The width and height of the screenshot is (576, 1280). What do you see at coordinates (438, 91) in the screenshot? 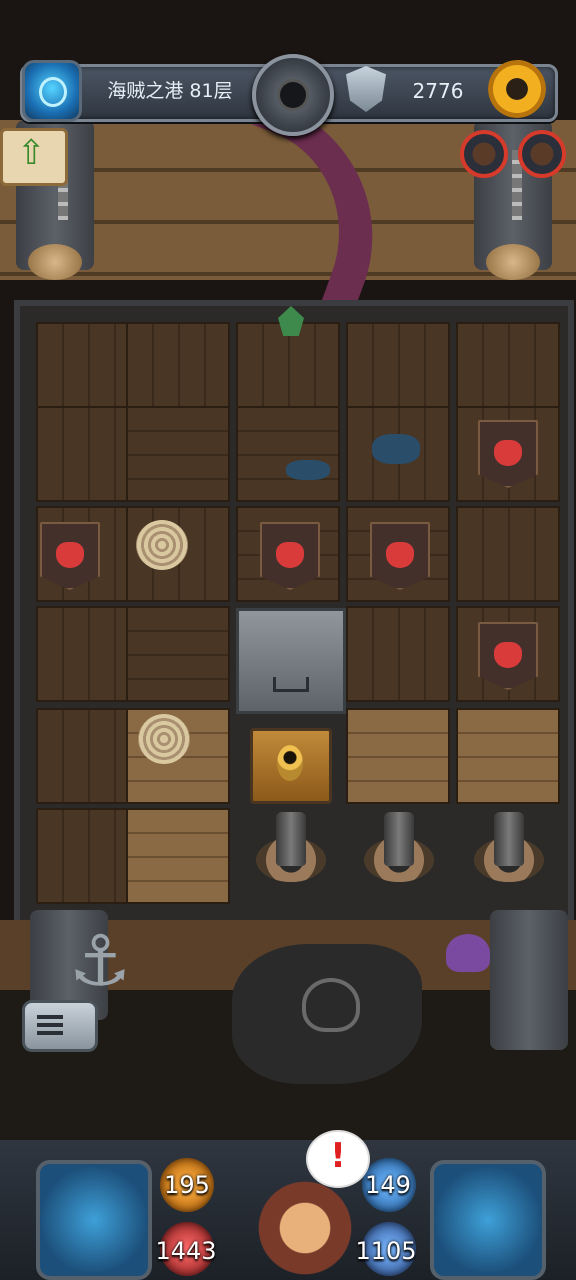
I see `coin-count: 2776` at bounding box center [438, 91].